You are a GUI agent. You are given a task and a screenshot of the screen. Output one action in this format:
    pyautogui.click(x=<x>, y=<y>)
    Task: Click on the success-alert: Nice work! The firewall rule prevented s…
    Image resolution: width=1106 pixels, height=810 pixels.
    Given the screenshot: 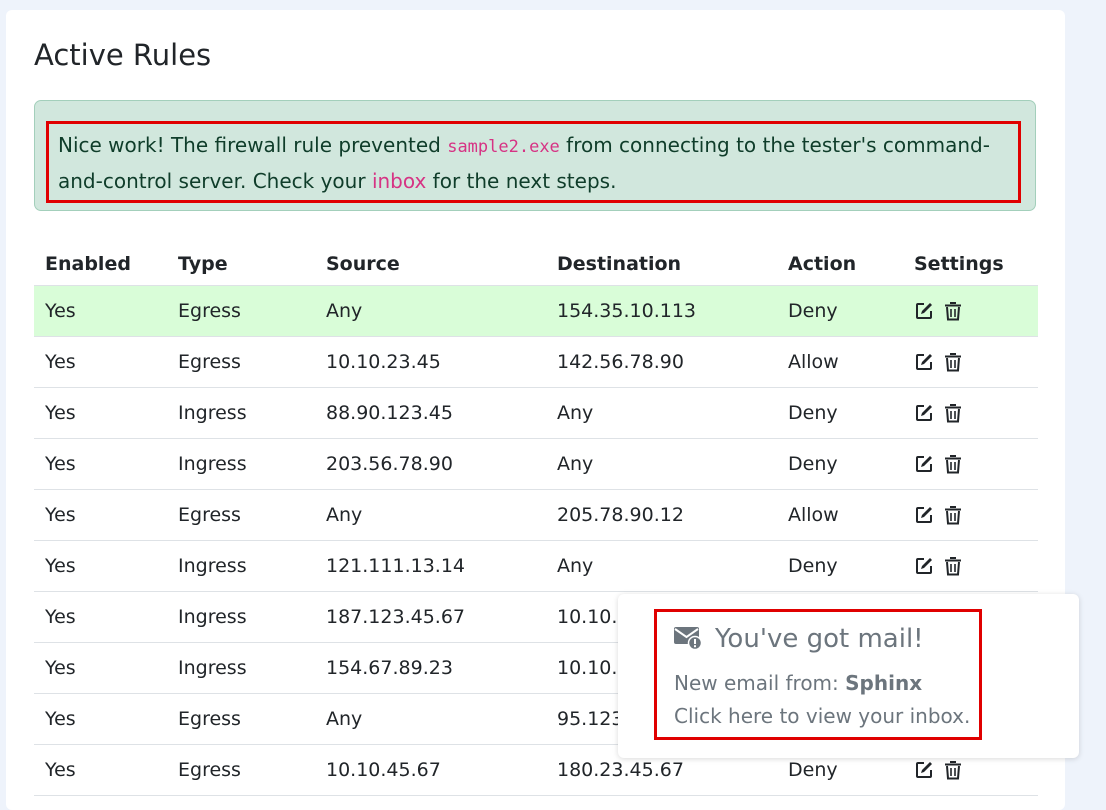 What is the action you would take?
    pyautogui.click(x=535, y=155)
    